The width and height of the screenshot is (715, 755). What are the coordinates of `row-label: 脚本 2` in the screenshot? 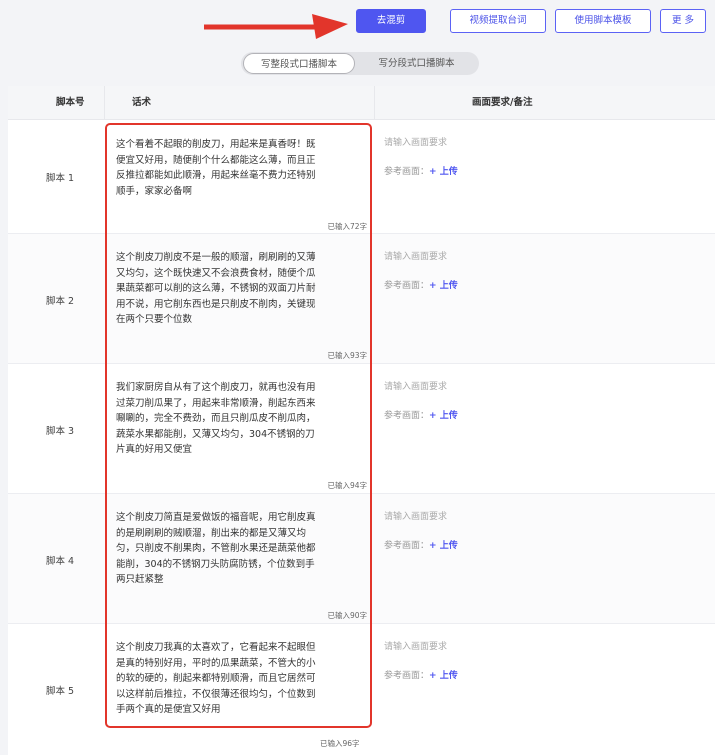 It's located at (60, 301).